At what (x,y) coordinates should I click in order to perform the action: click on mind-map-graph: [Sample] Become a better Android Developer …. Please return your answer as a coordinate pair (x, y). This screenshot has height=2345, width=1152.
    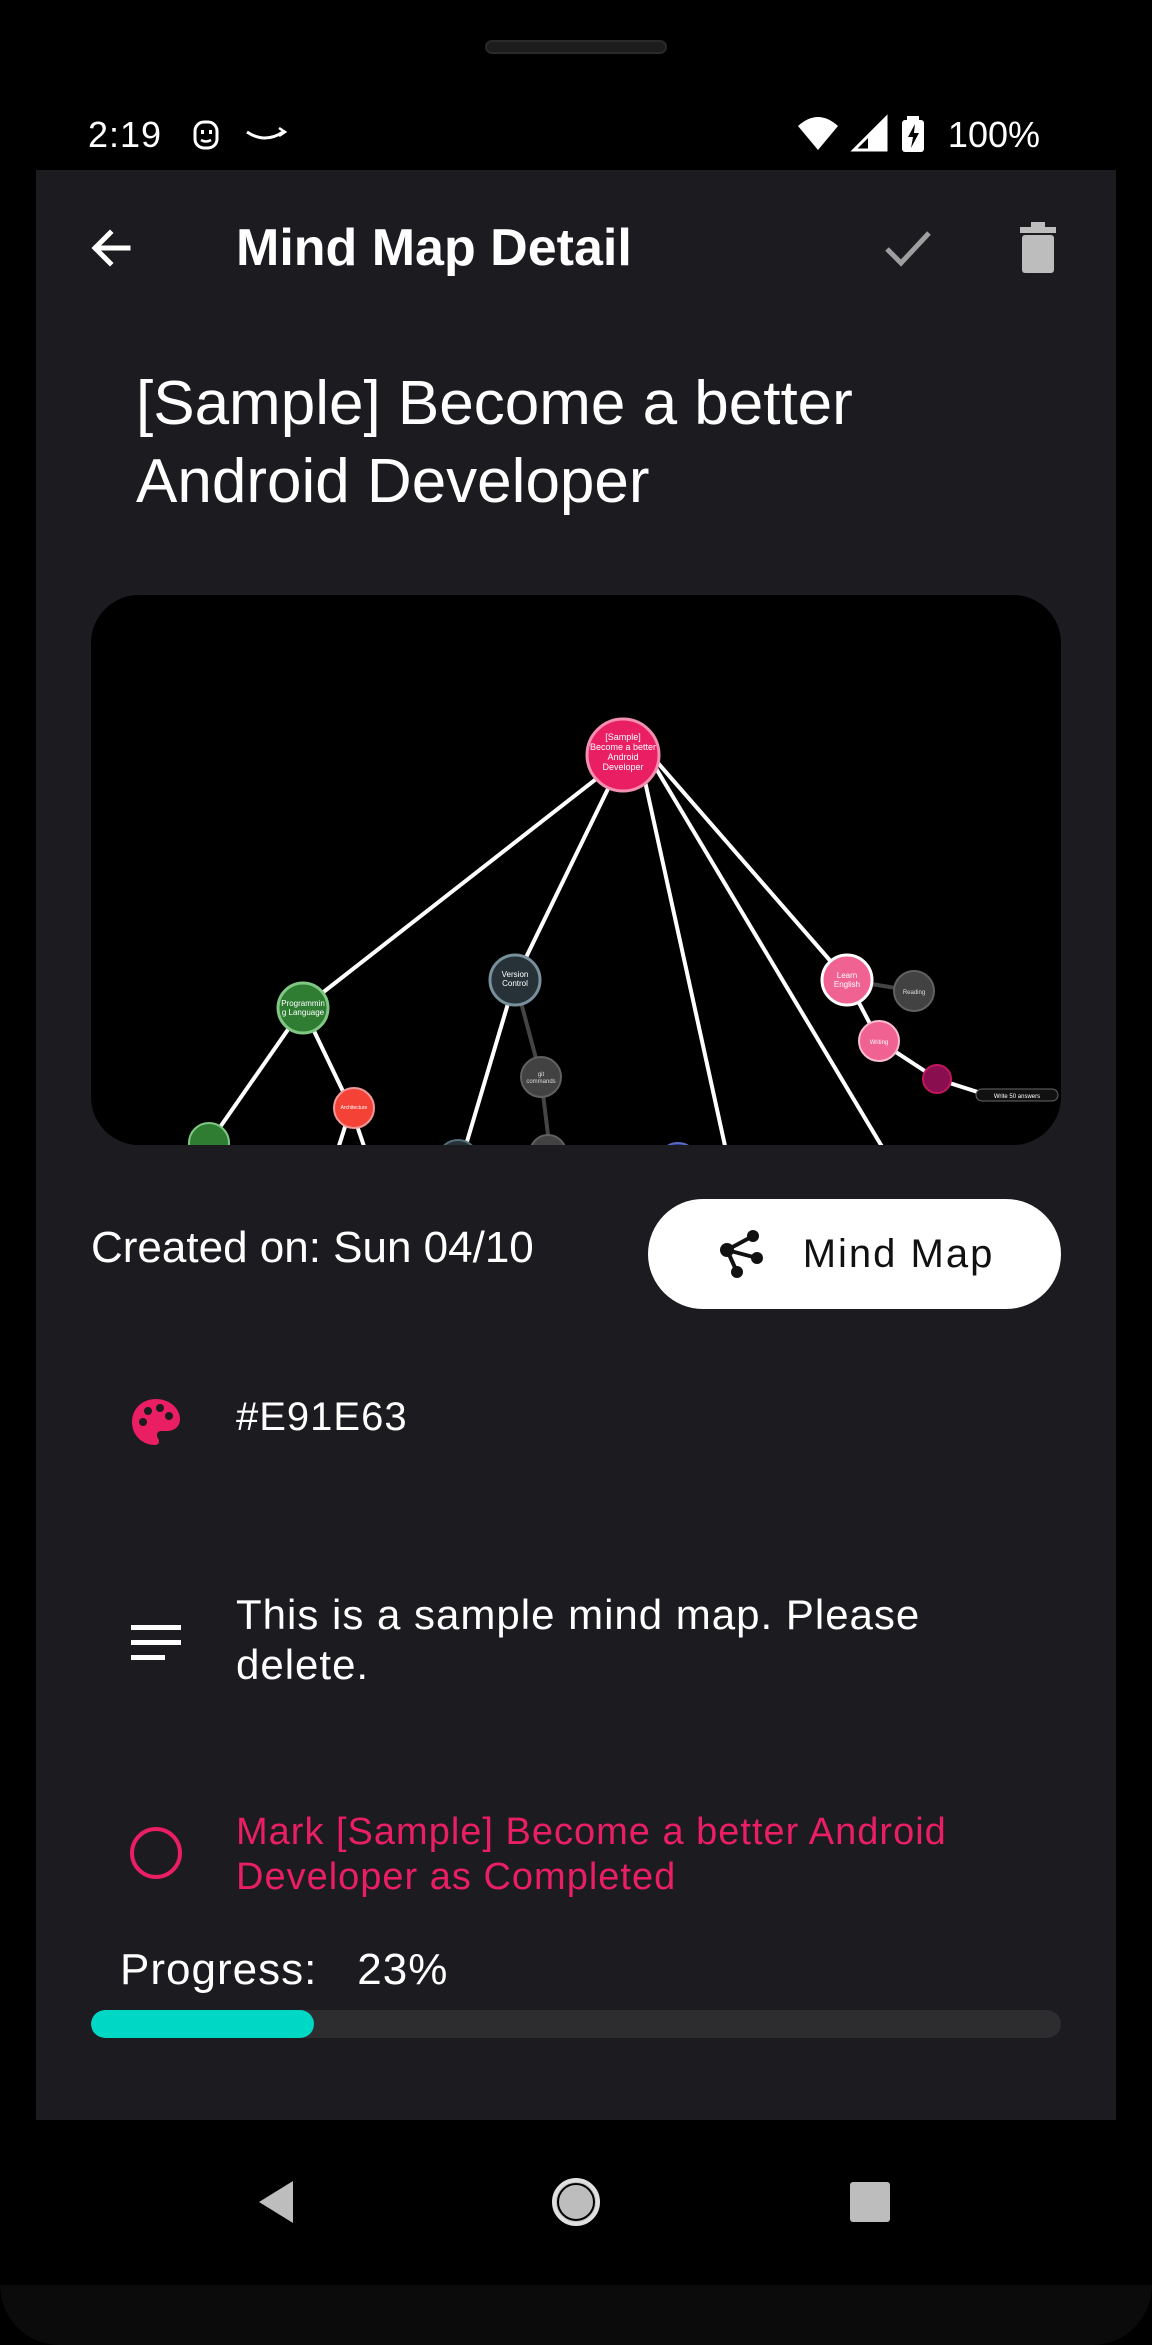
    Looking at the image, I should click on (623, 931).